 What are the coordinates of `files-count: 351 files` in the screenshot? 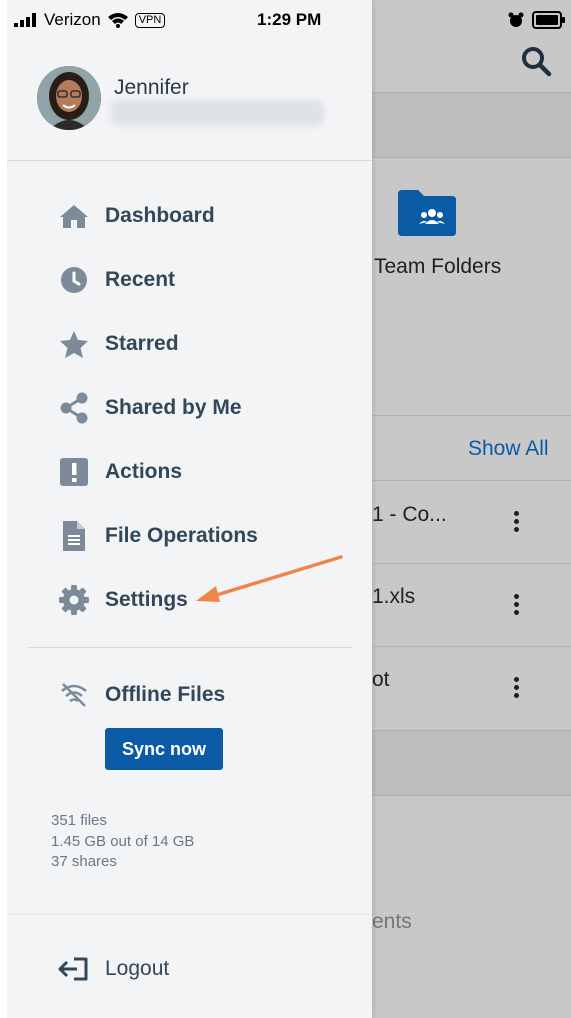 It's located at (79, 820).